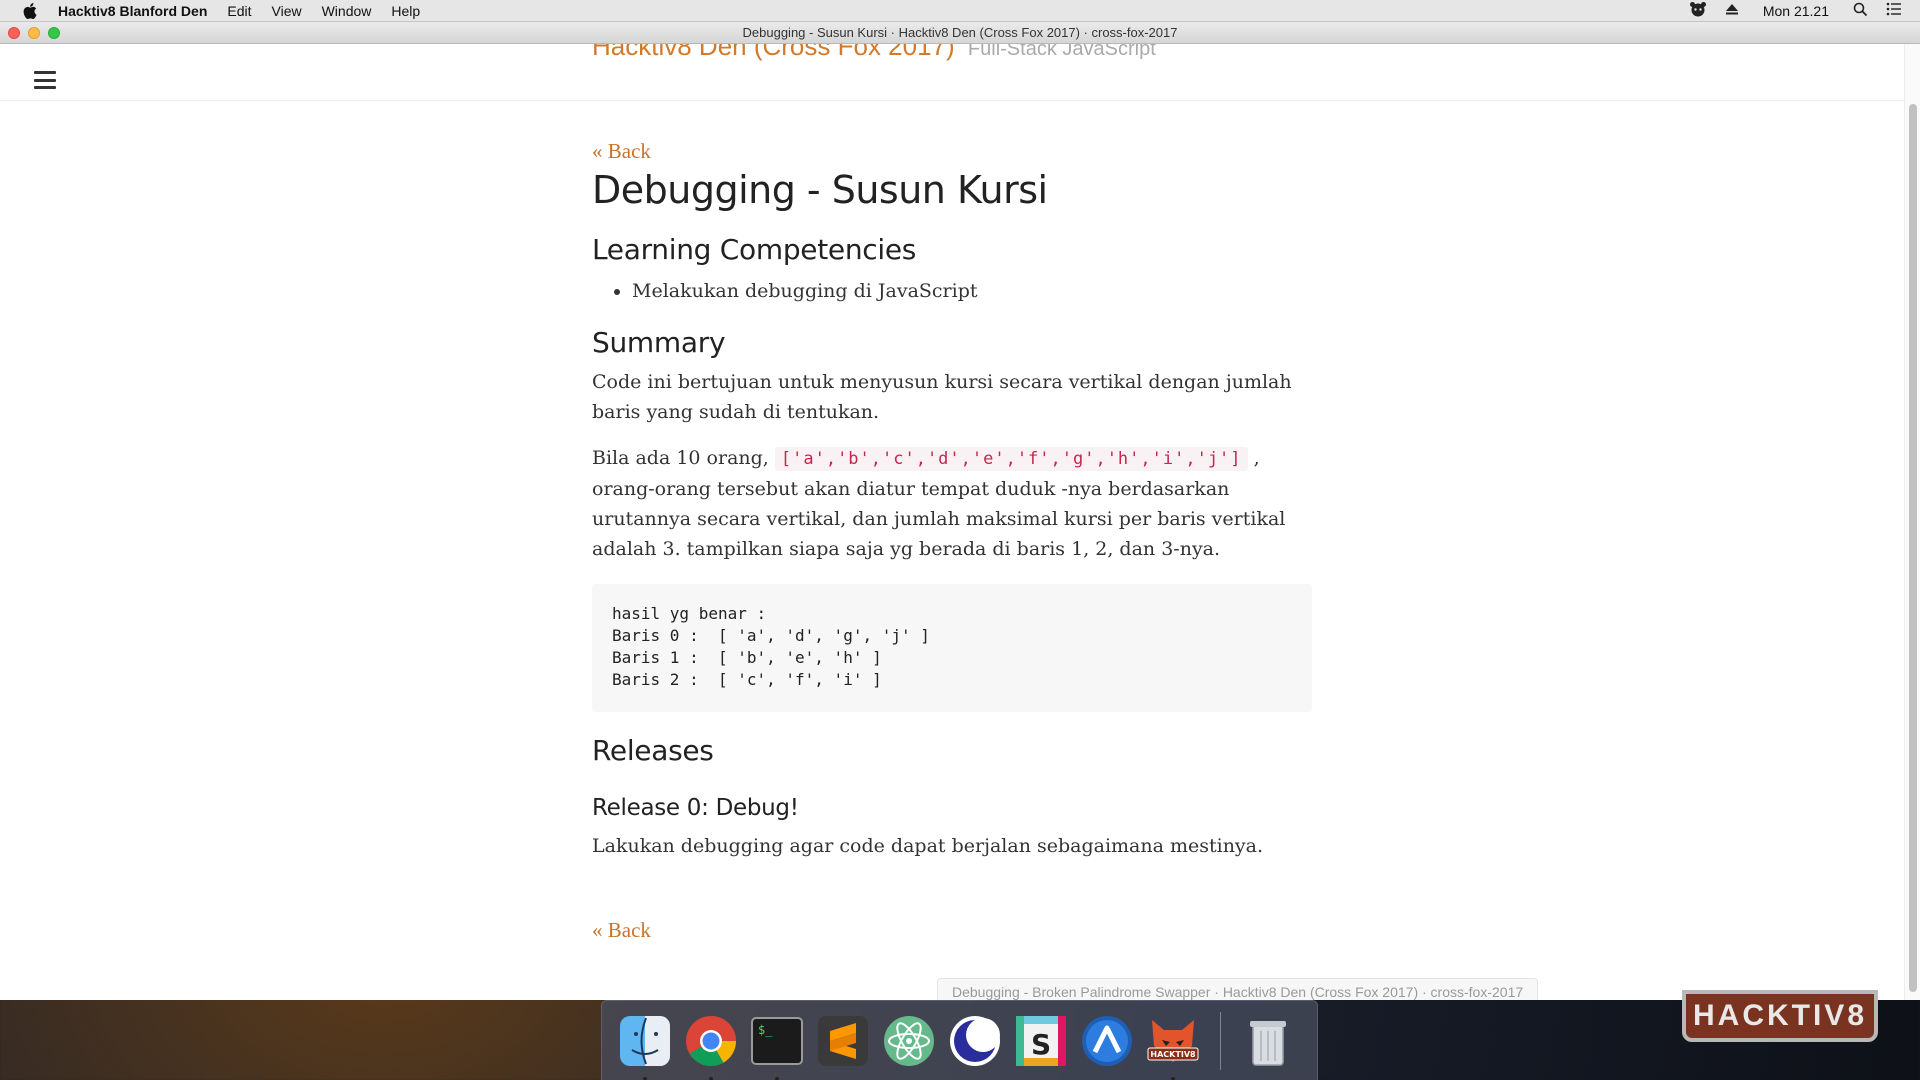 Image resolution: width=1920 pixels, height=1080 pixels. What do you see at coordinates (645, 1046) in the screenshot?
I see `finder-icon` at bounding box center [645, 1046].